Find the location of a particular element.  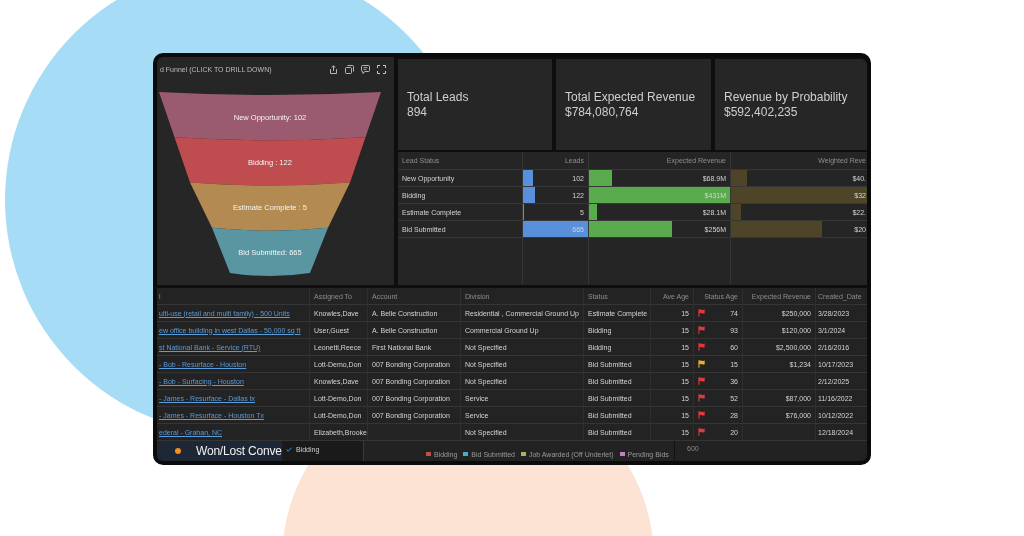

comment-icon is located at coordinates (365, 69).